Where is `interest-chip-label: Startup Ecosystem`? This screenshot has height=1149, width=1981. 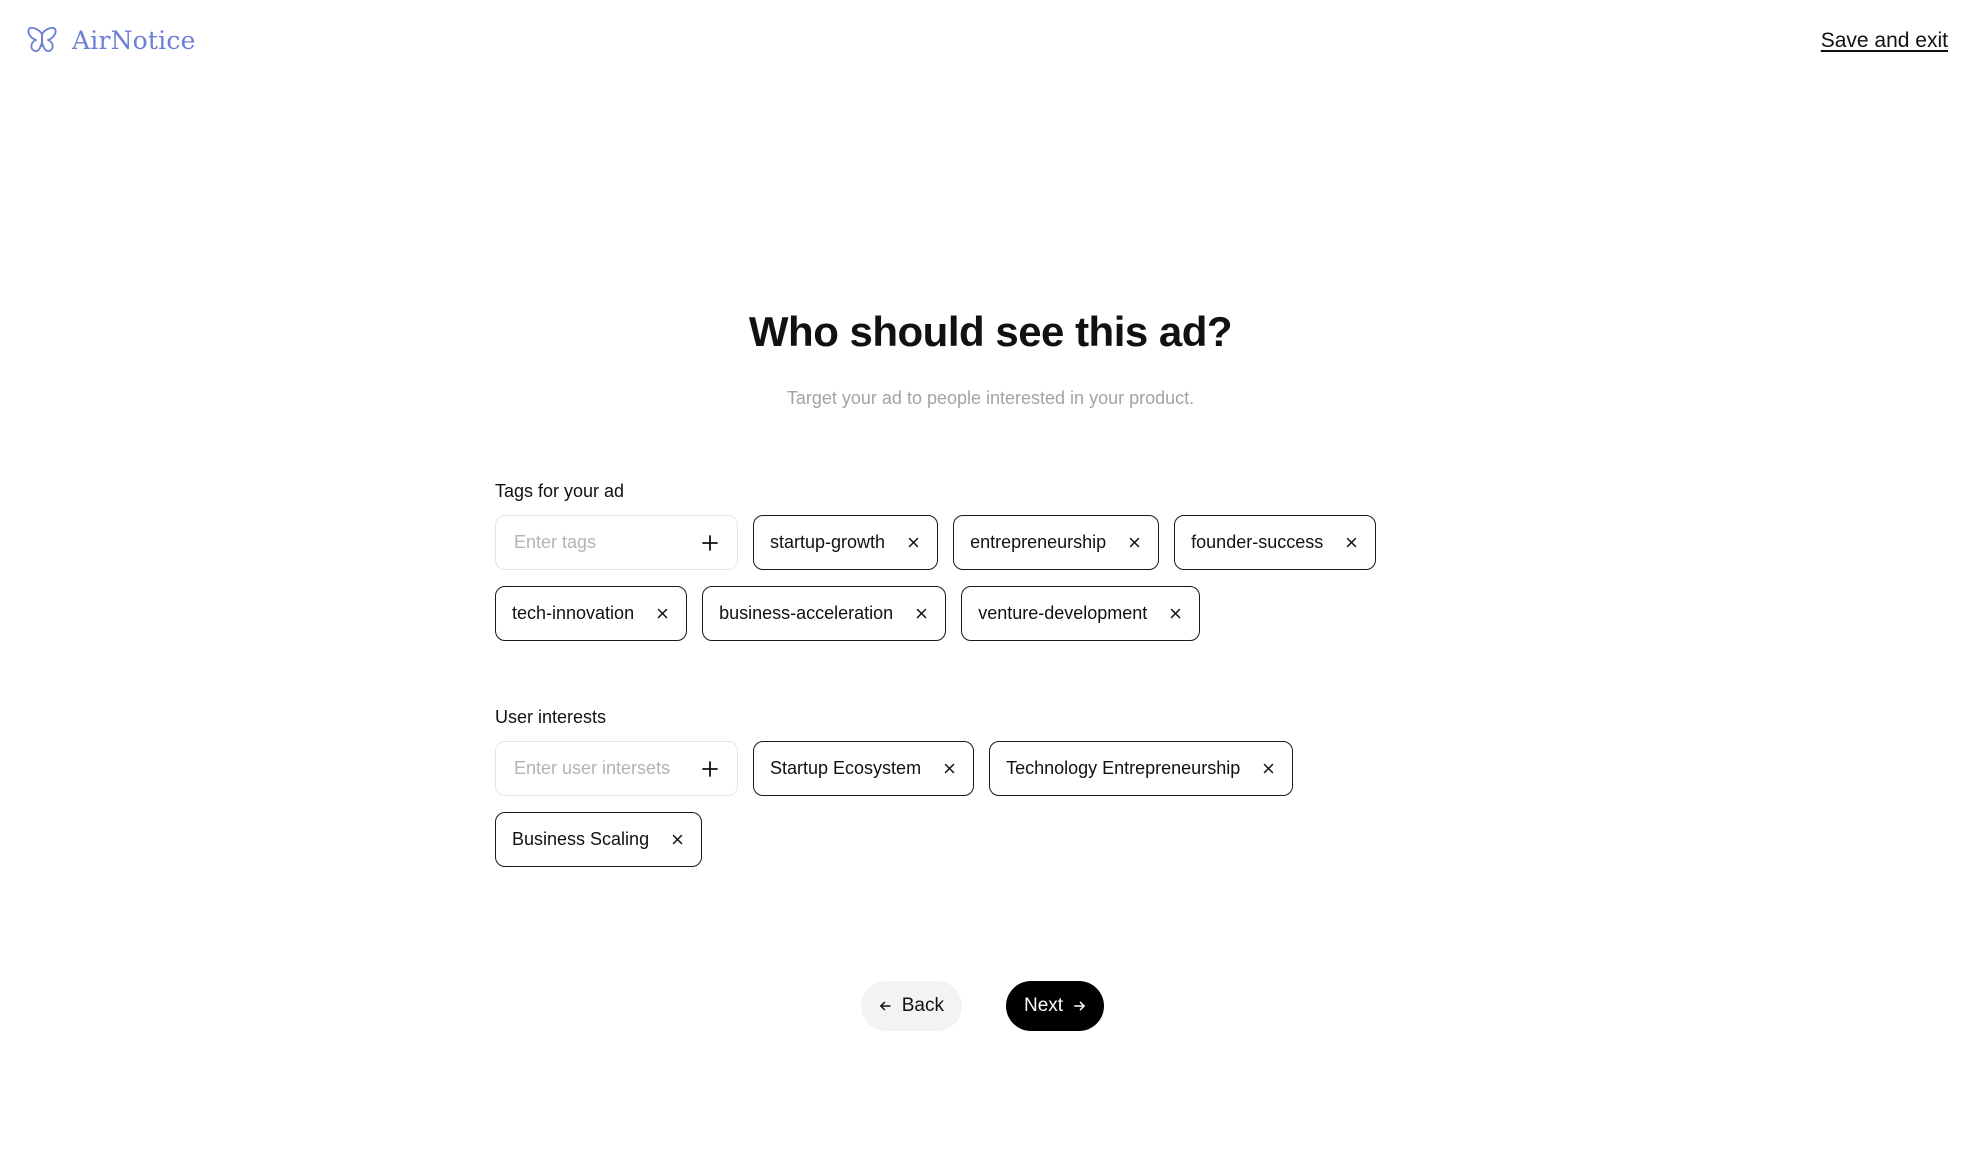 interest-chip-label: Startup Ecosystem is located at coordinates (846, 768).